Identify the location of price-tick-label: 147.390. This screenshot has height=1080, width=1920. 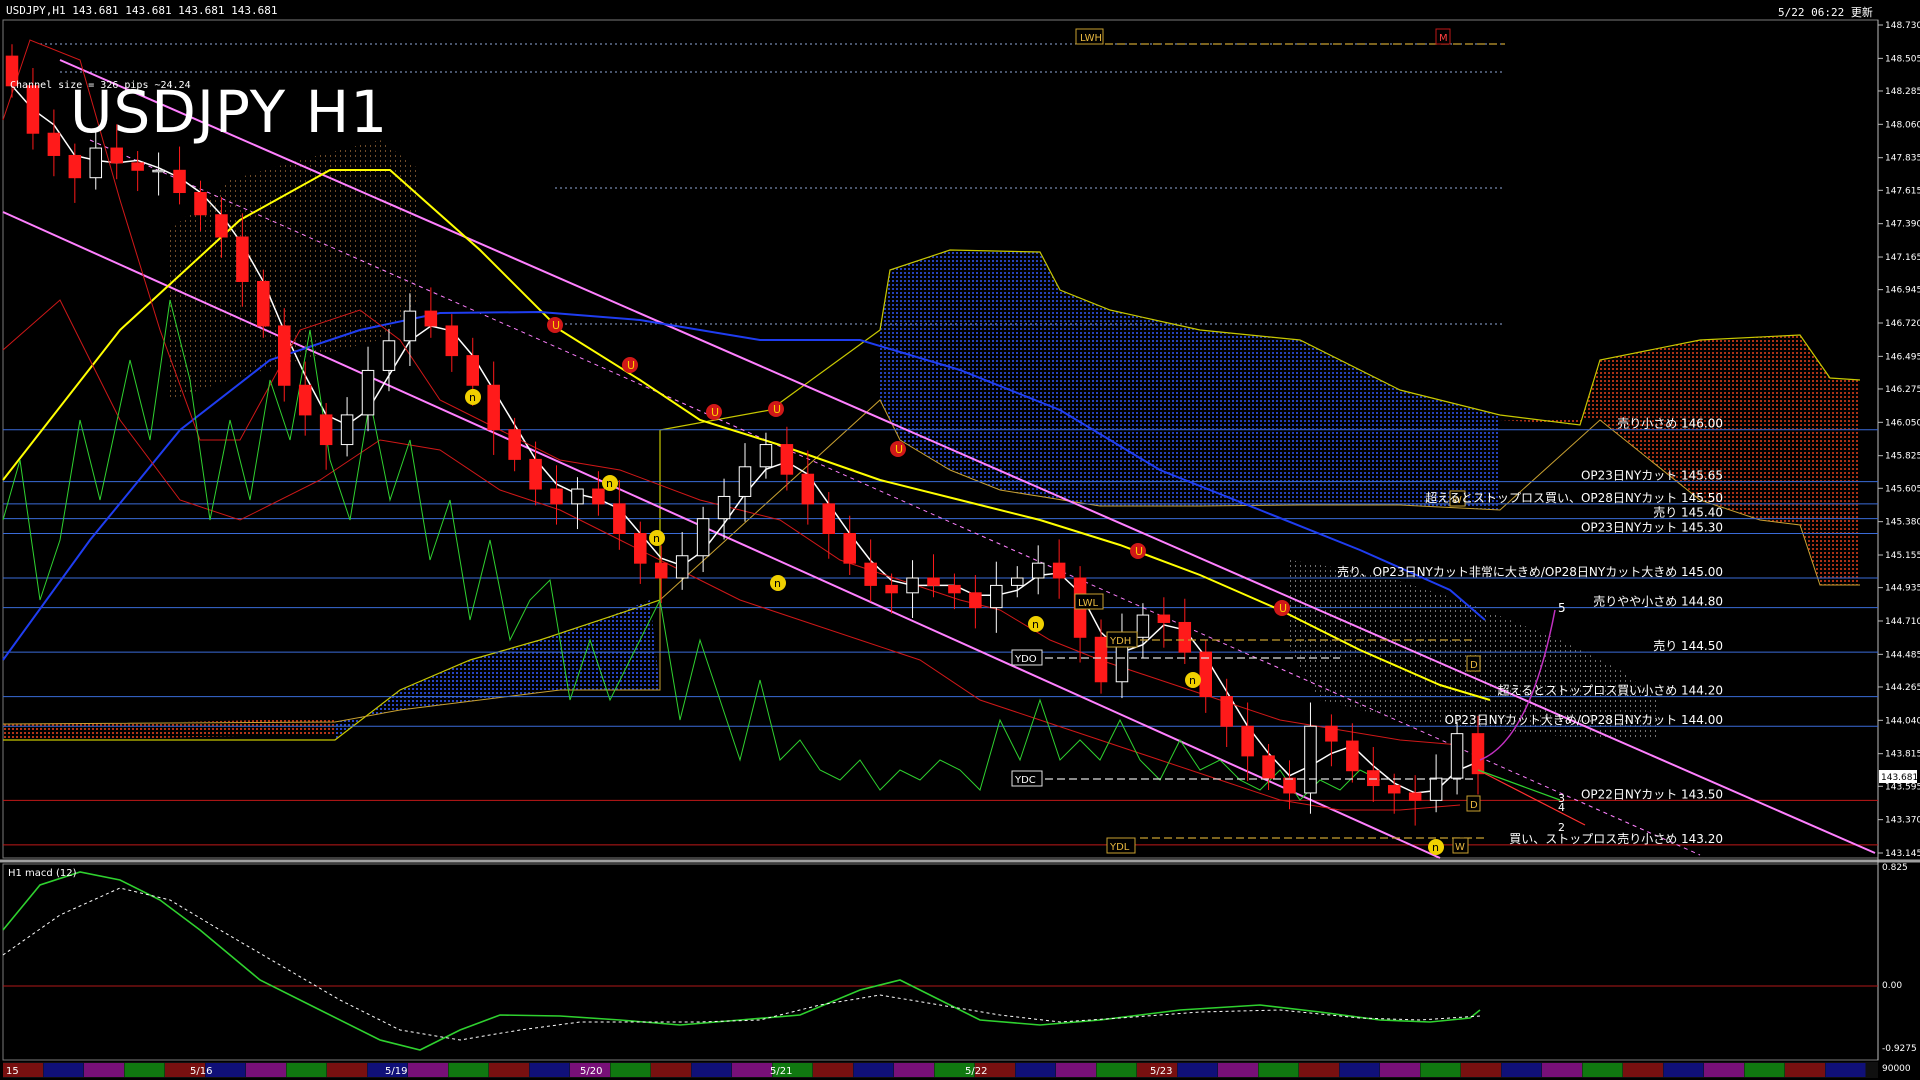
(1902, 225).